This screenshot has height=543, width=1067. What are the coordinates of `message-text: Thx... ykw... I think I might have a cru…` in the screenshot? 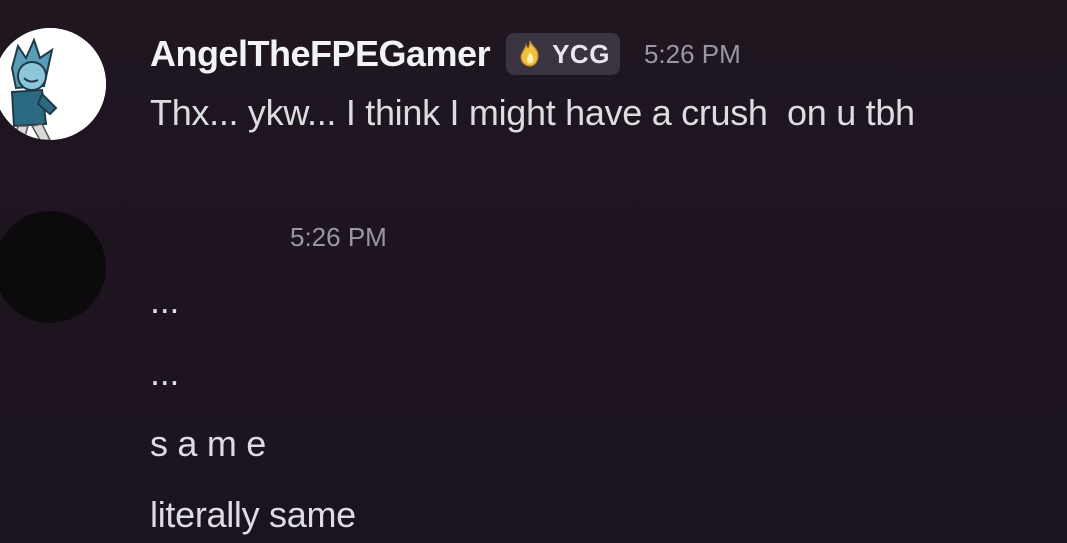 It's located at (532, 112).